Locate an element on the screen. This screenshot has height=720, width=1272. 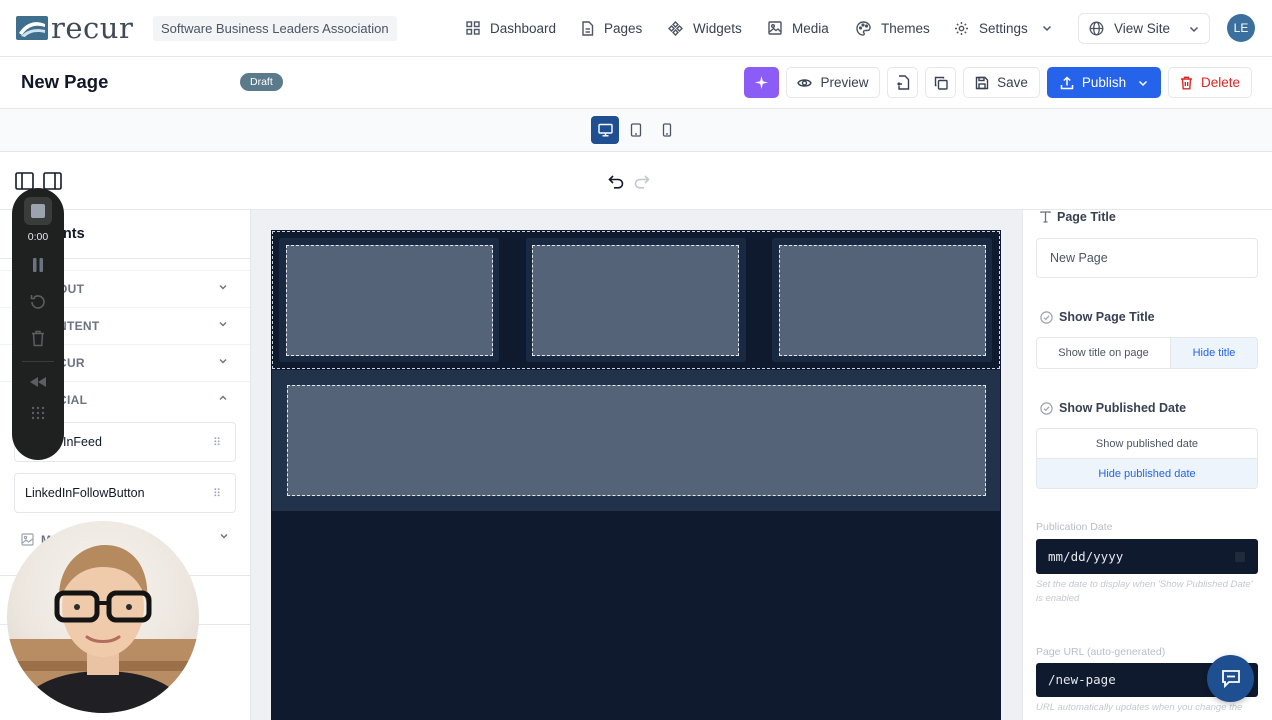
file-icon is located at coordinates (588, 28).